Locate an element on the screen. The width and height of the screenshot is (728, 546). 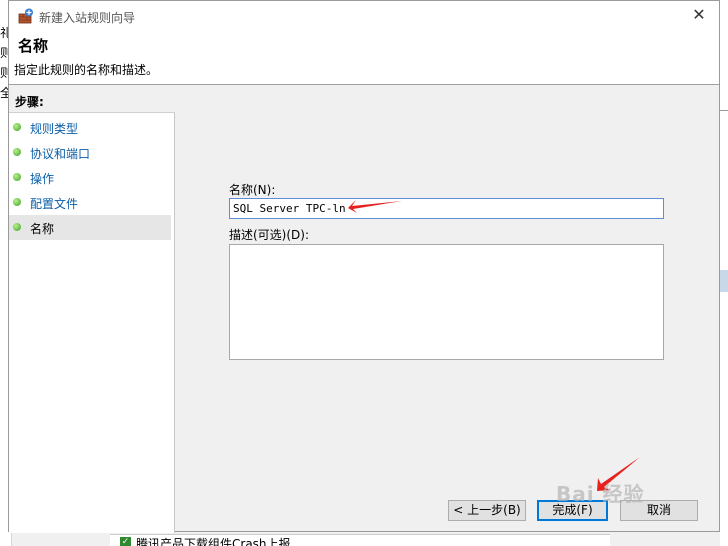
description-input is located at coordinates (446, 302).